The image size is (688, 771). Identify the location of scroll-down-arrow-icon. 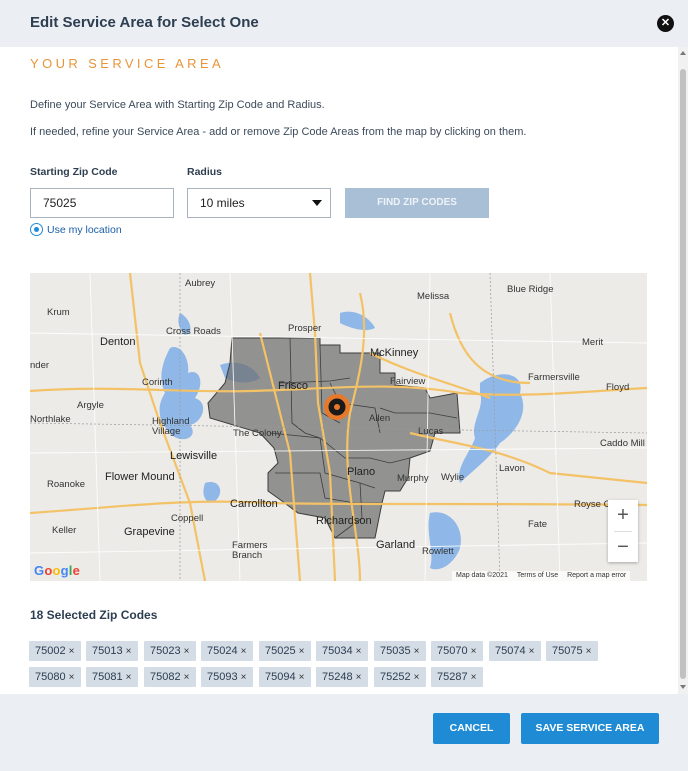
(683, 687).